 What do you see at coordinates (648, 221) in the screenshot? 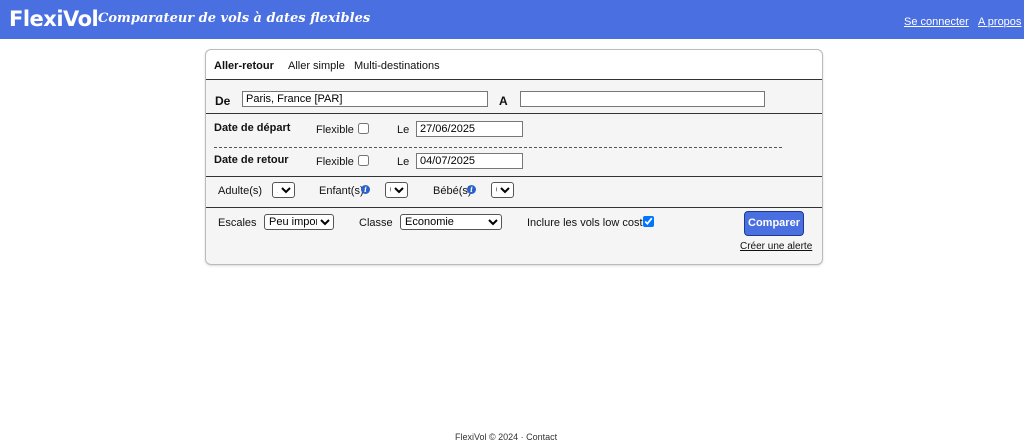
I see `lowcost-checkbox` at bounding box center [648, 221].